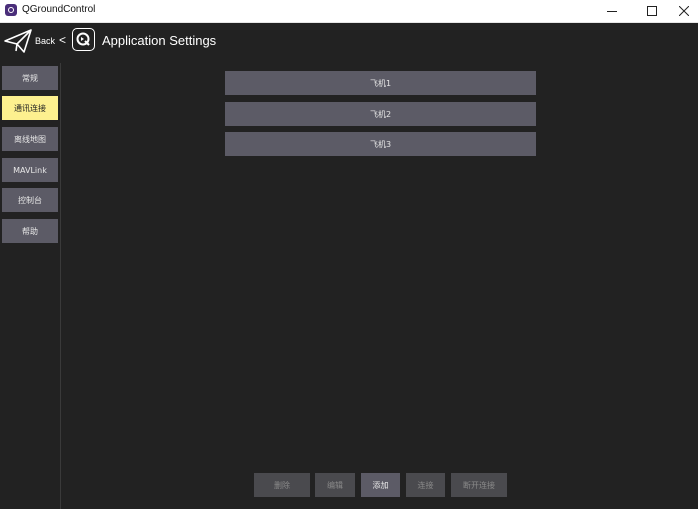 The width and height of the screenshot is (698, 509). I want to click on list-item: 飞机3, so click(380, 144).